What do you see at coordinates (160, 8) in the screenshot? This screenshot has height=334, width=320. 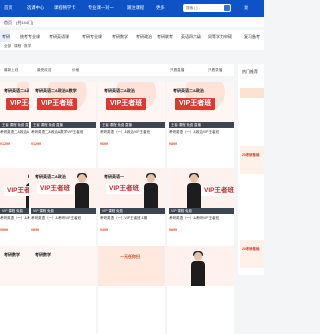 I see `nav-more: 更多` at bounding box center [160, 8].